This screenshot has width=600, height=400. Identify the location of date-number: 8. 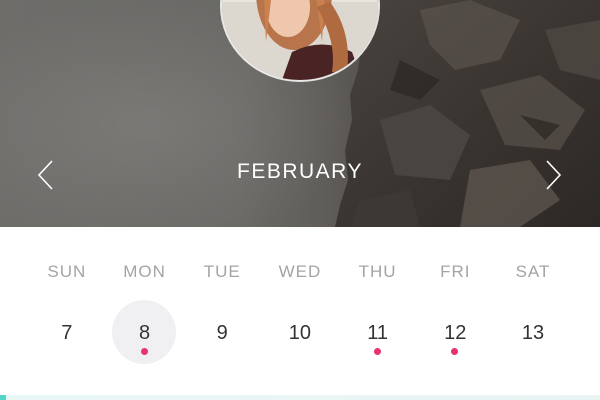
(144, 333).